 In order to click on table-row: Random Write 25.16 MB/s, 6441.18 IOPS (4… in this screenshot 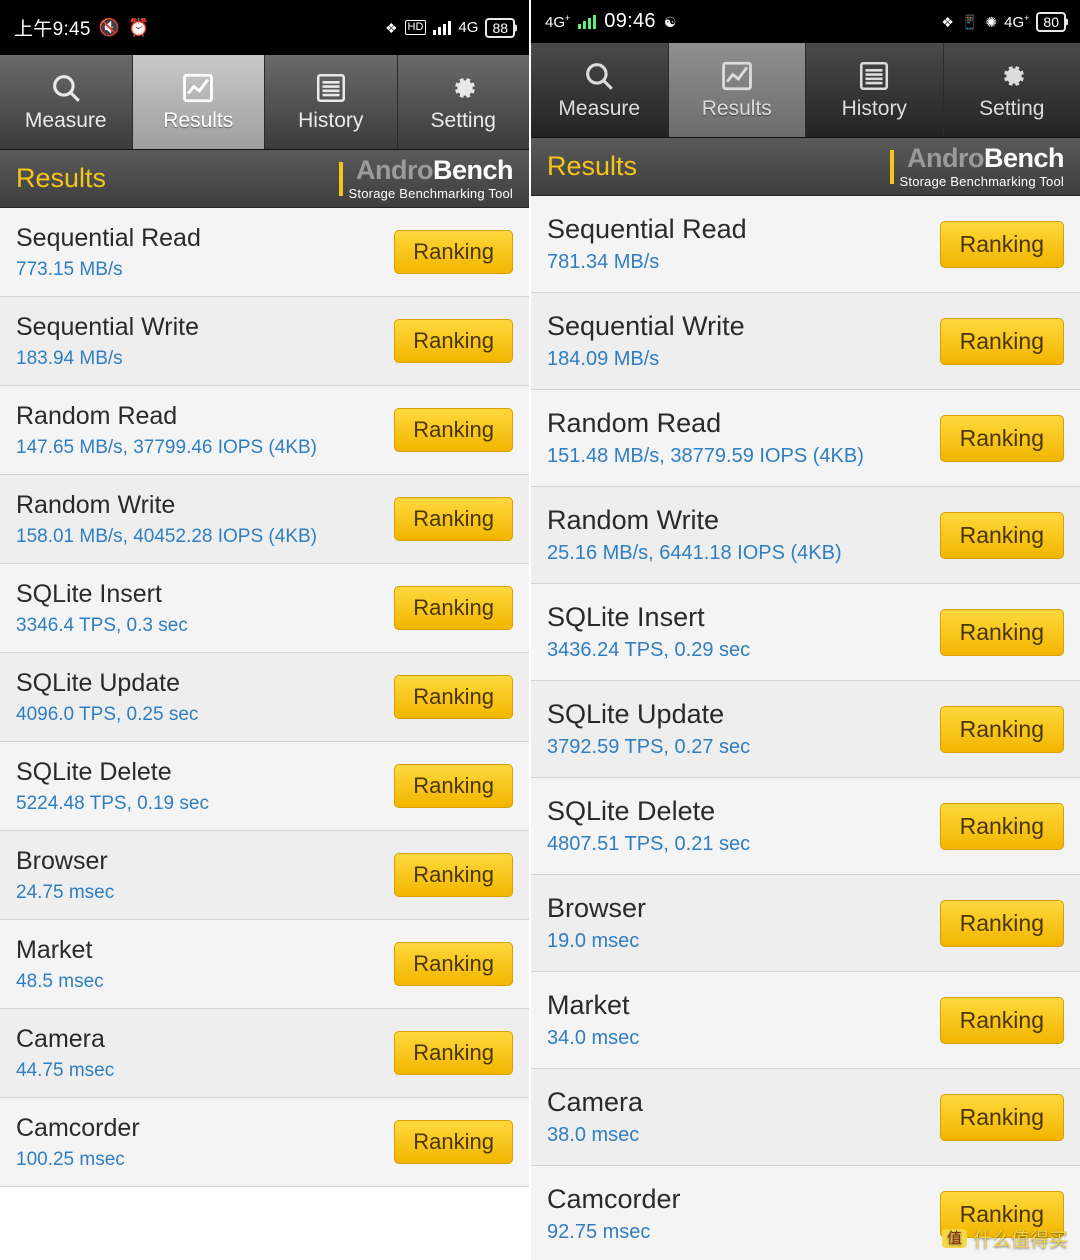, I will do `click(805, 535)`.